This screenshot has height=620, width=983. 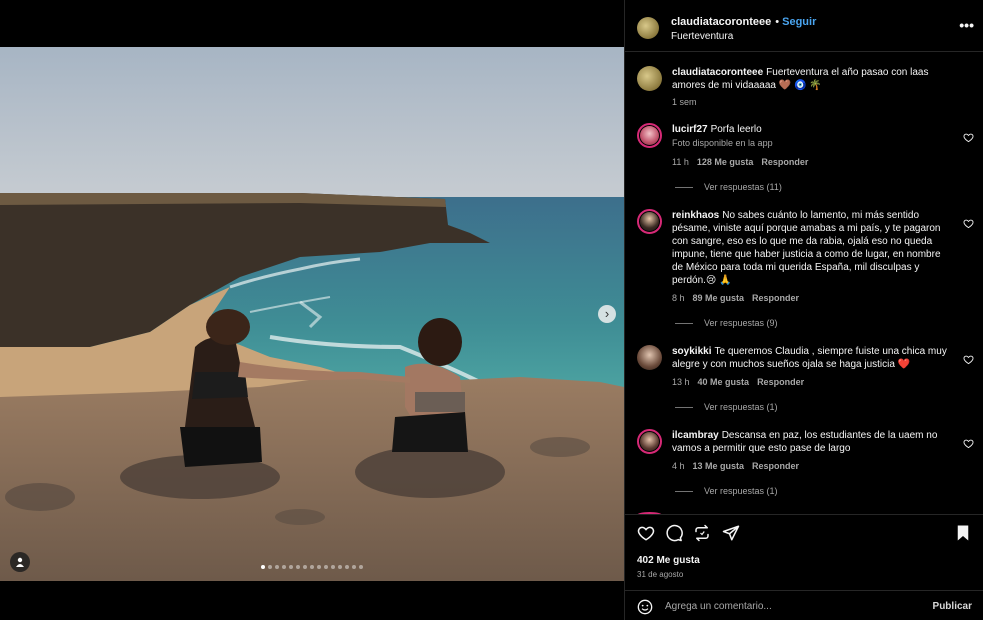 What do you see at coordinates (725, 162) in the screenshot?
I see `comment-likes: 128 Me gusta` at bounding box center [725, 162].